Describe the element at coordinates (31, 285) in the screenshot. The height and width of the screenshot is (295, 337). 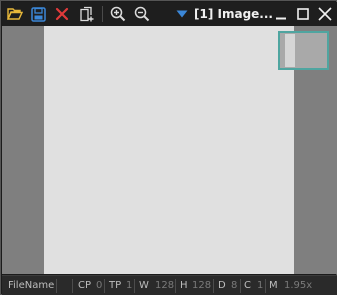
I see `status-filename: FileName` at that location.